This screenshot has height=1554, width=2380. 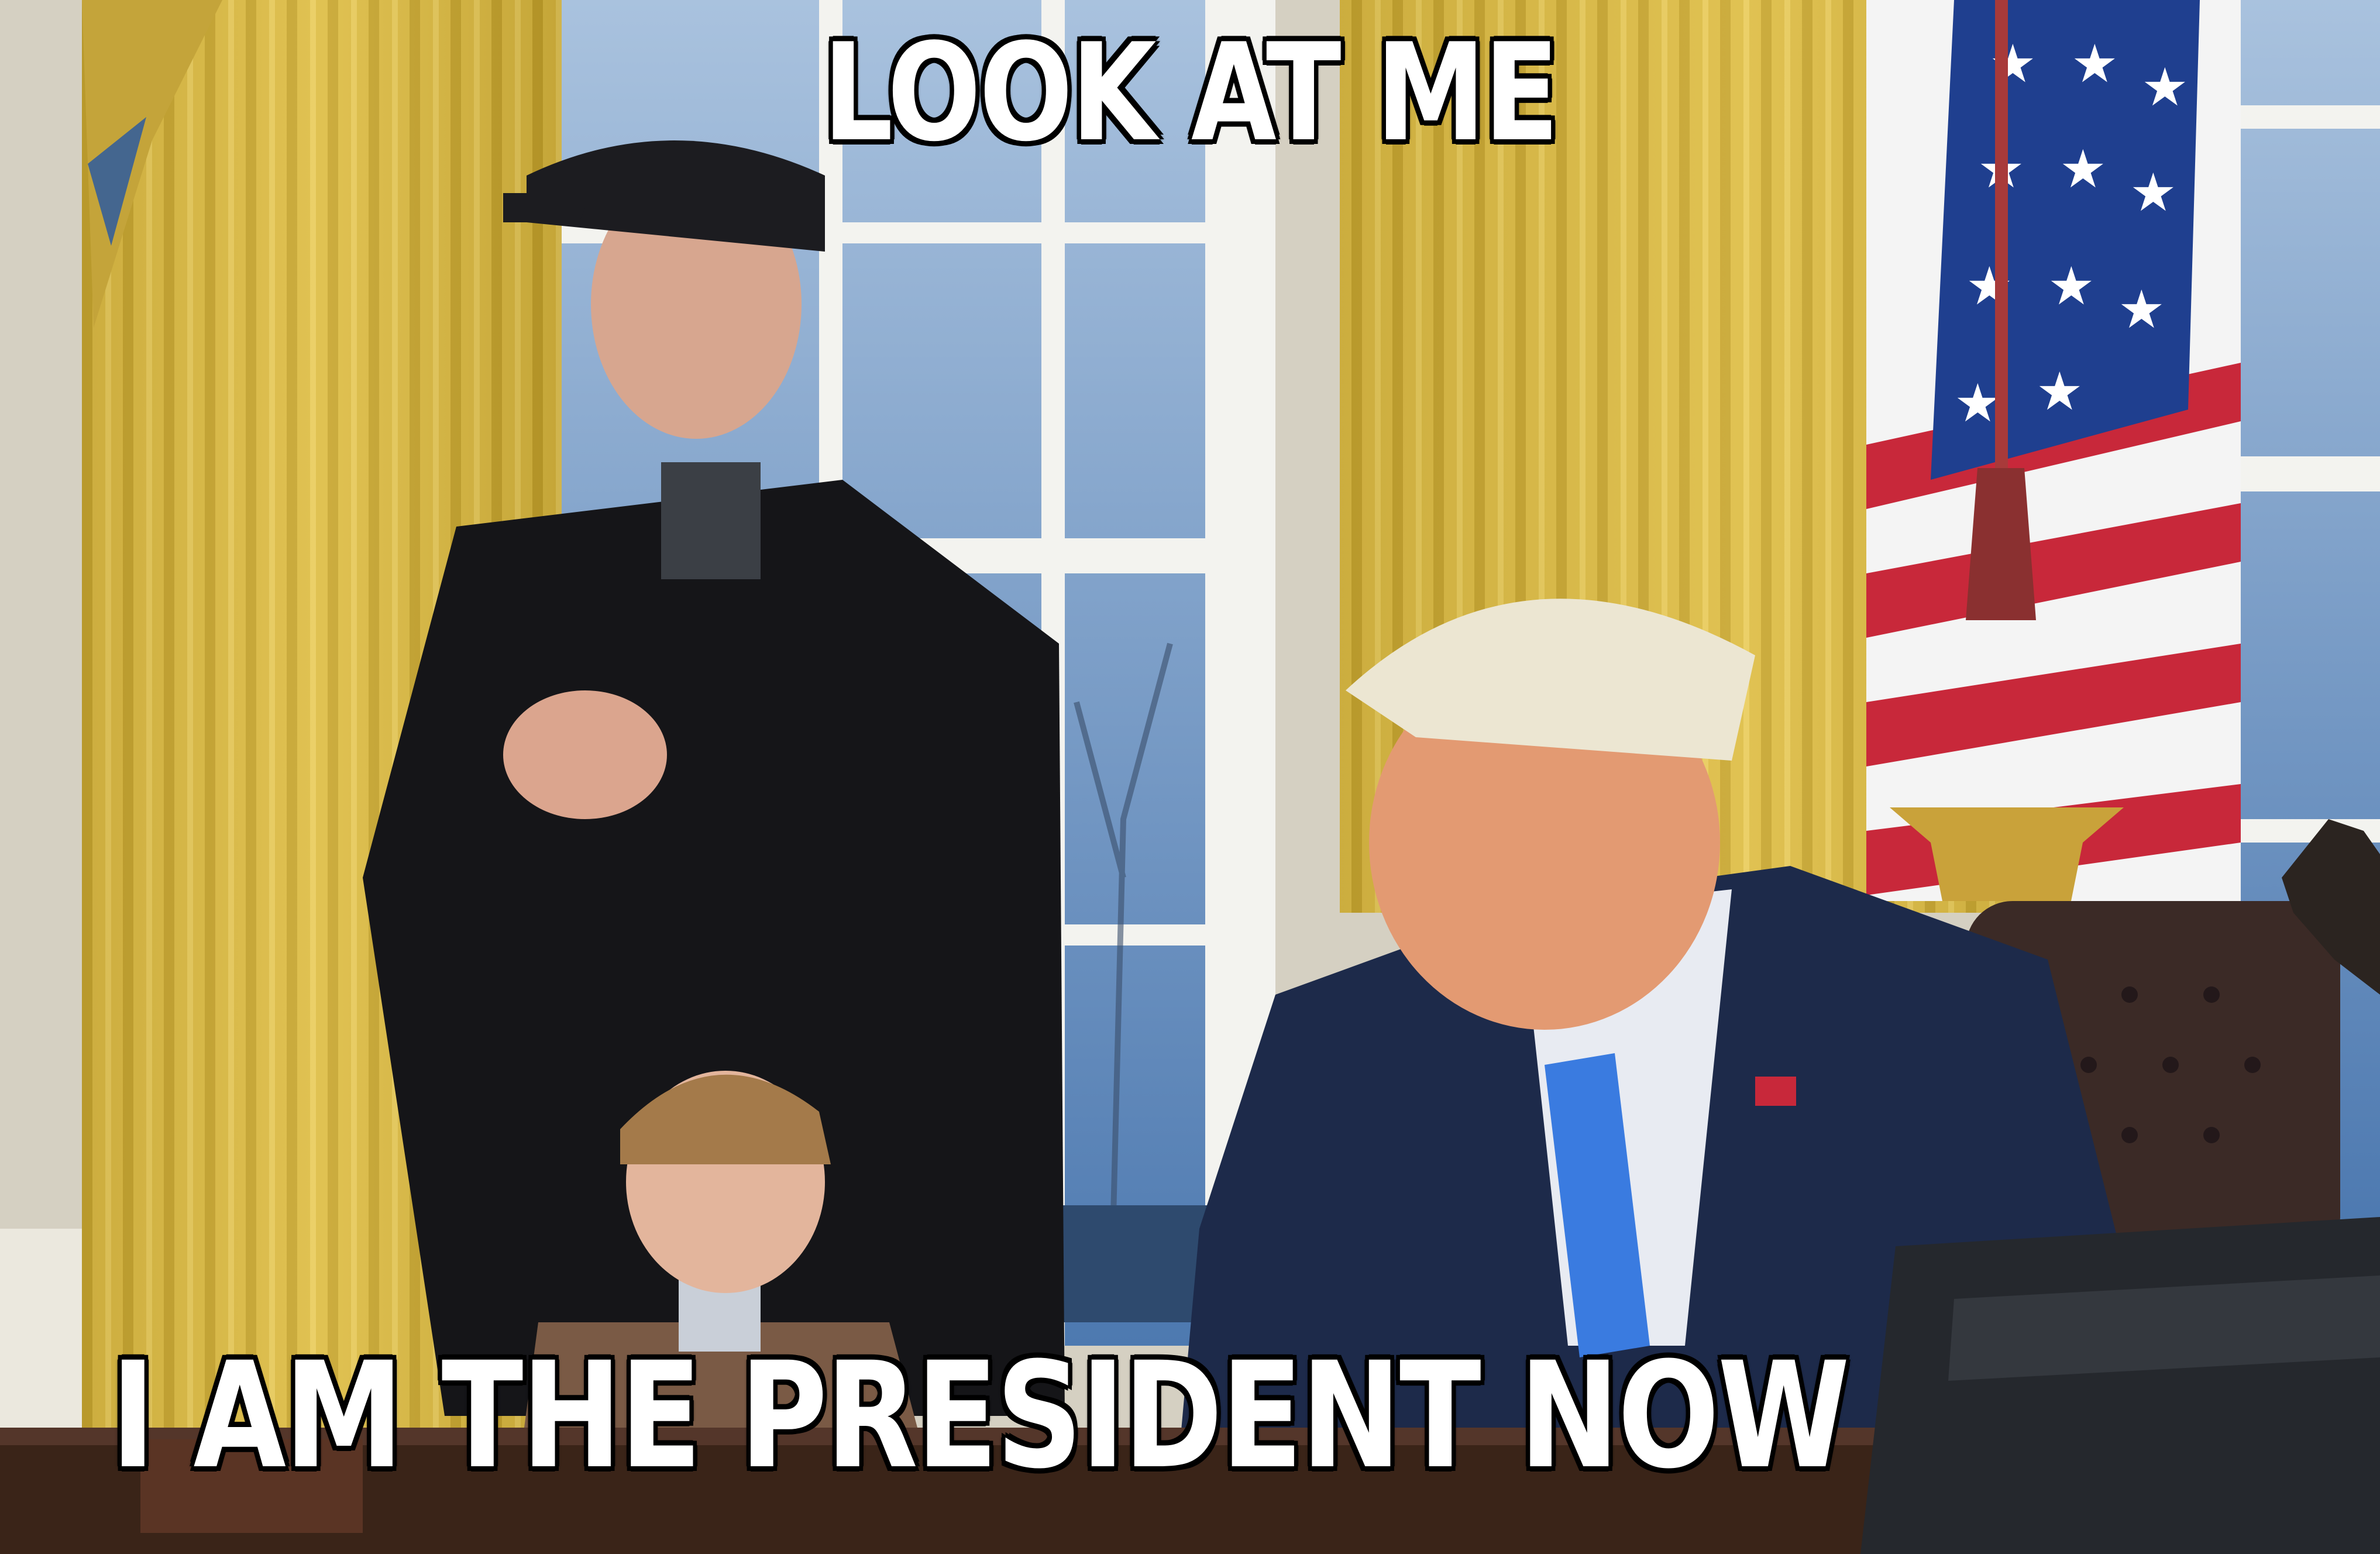 What do you see at coordinates (1191, 93) in the screenshot?
I see `caption-top: LOOK AT ME` at bounding box center [1191, 93].